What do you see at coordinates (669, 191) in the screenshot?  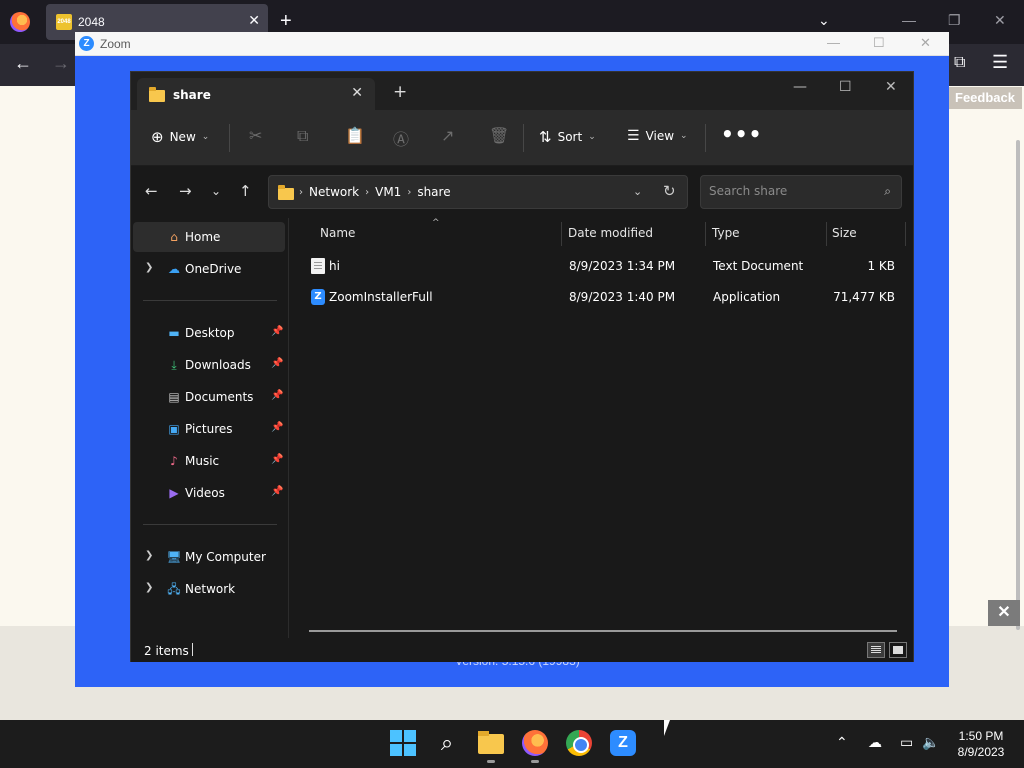 I see `refresh-icon: ↻` at bounding box center [669, 191].